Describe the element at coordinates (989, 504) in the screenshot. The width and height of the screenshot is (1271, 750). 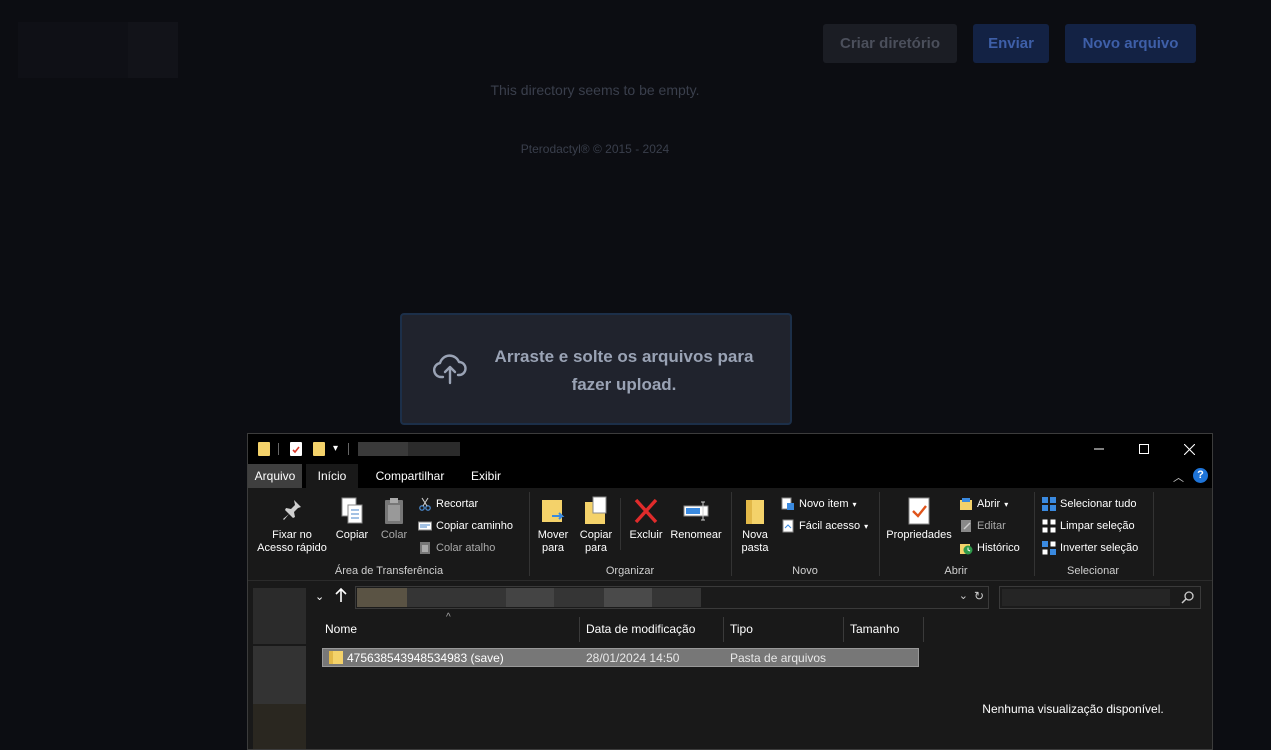
I see `open-label: Abrir` at that location.